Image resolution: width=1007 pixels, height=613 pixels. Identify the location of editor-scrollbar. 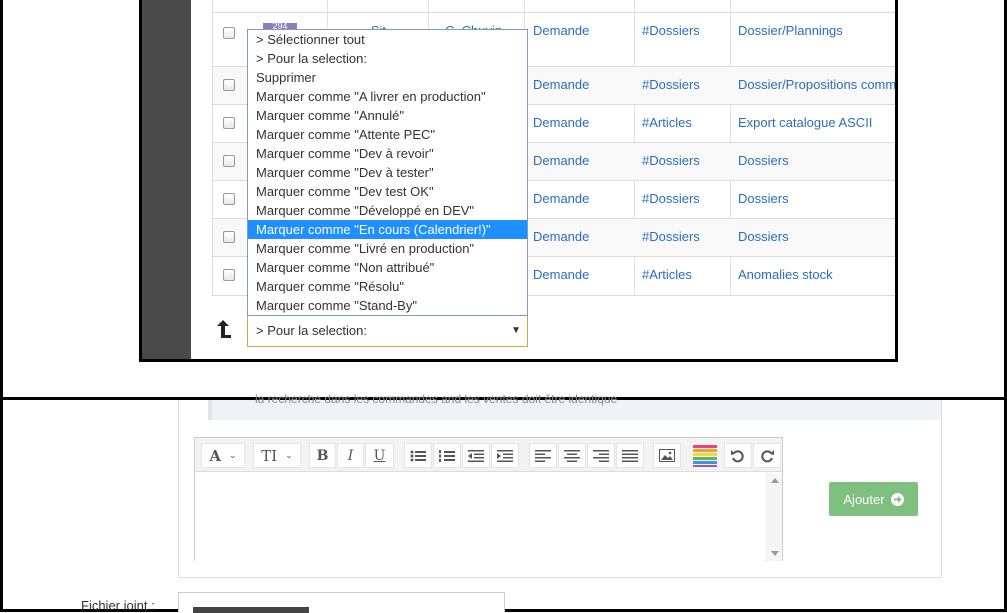
(774, 517).